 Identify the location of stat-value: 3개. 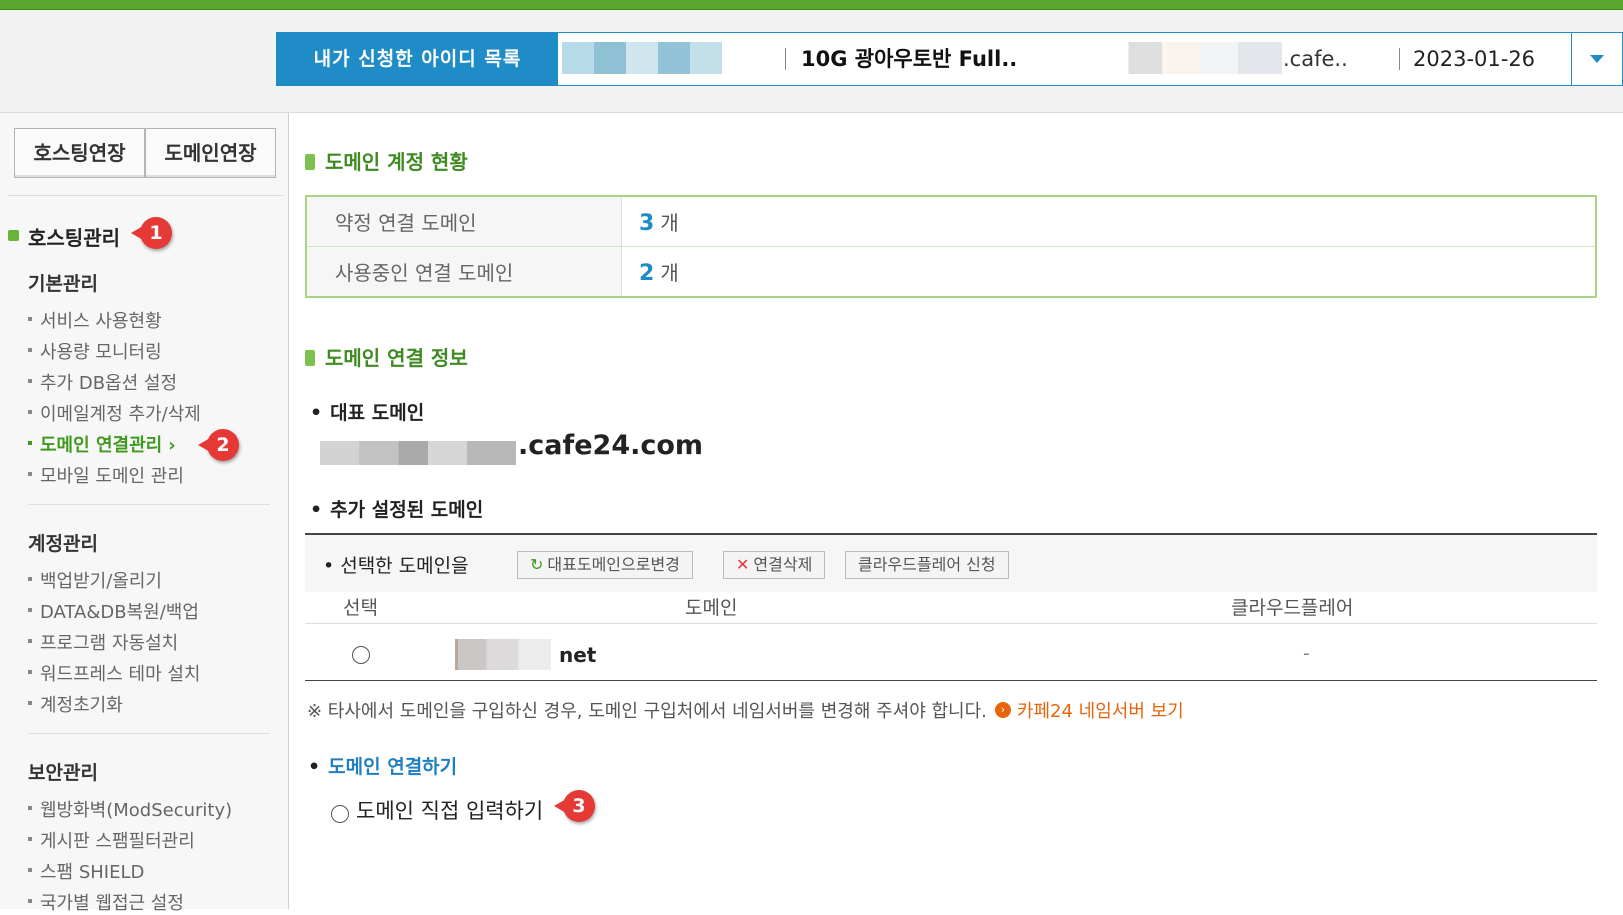
(1108, 221).